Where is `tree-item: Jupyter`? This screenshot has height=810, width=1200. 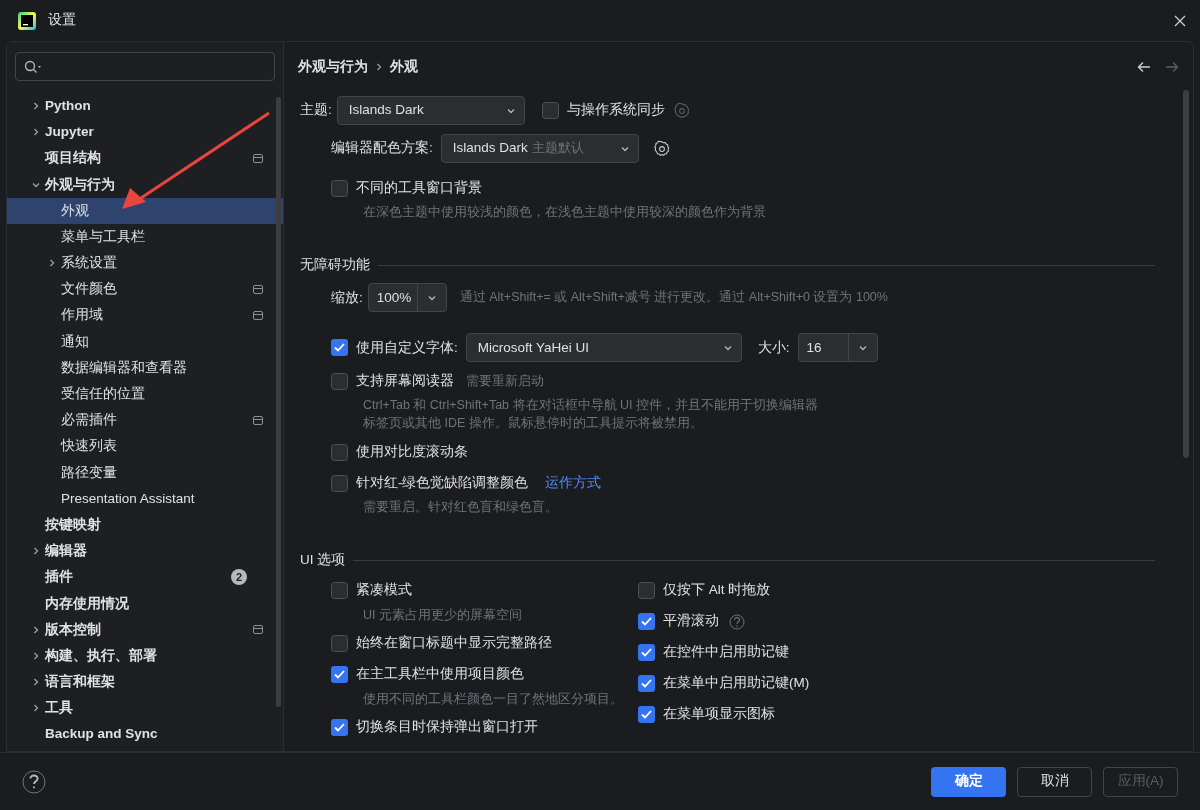
tree-item: Jupyter is located at coordinates (145, 132).